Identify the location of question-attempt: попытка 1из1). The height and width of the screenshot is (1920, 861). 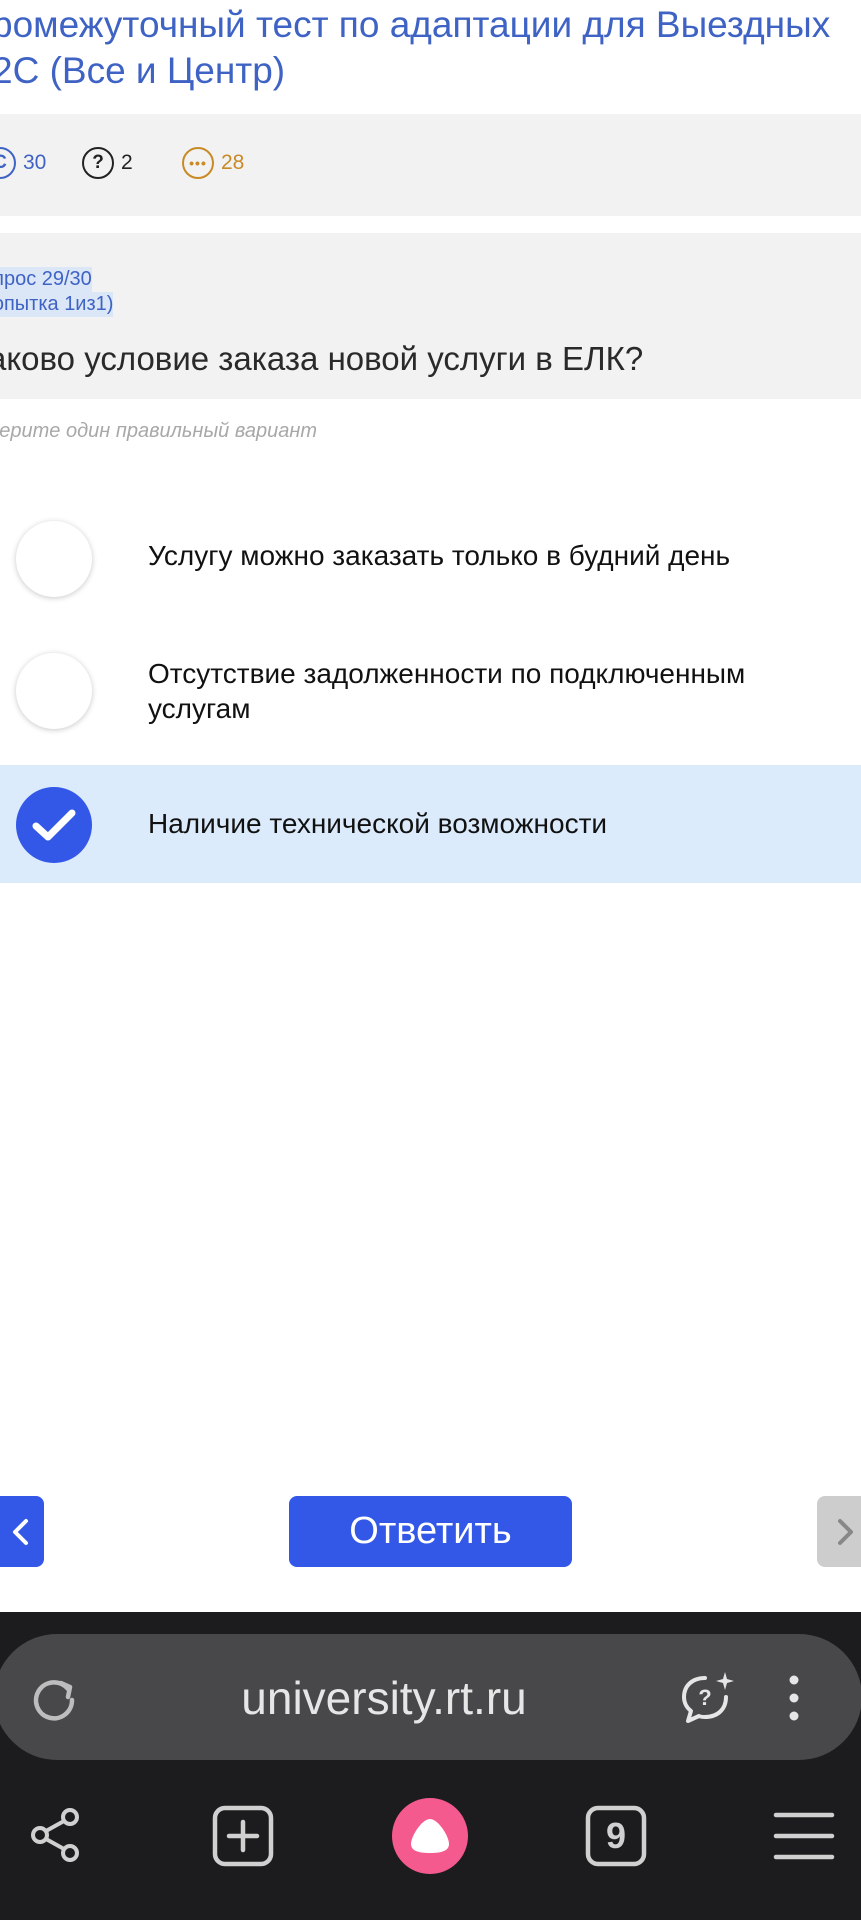
(57, 304).